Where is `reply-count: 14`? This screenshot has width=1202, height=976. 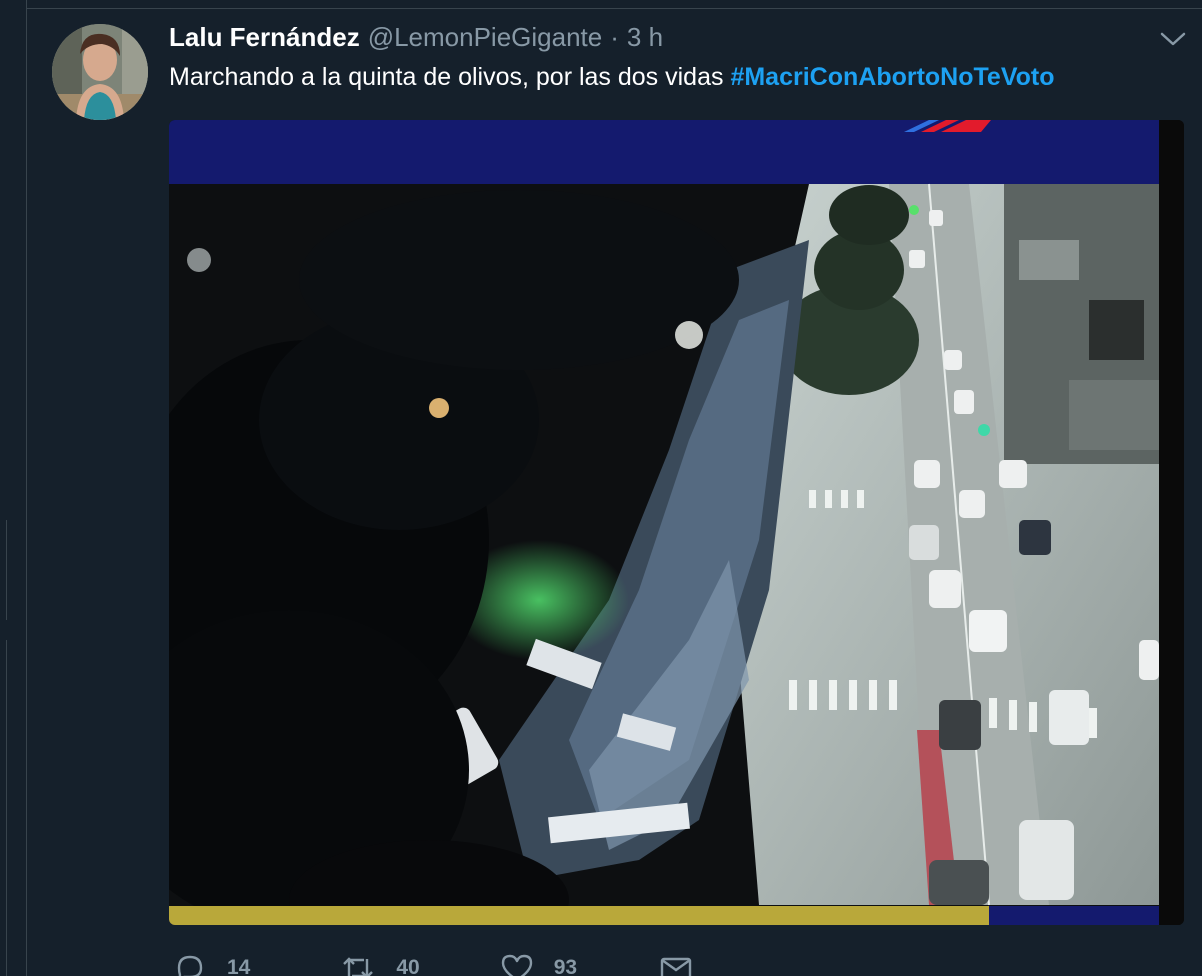 reply-count: 14 is located at coordinates (239, 966).